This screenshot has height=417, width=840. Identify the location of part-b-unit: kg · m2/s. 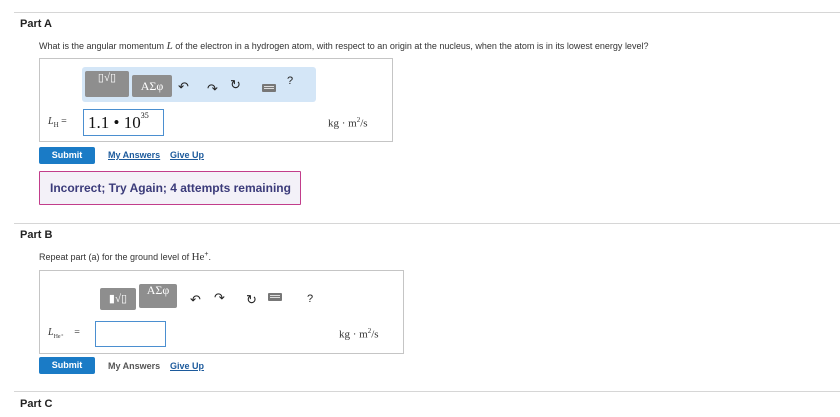
(359, 334).